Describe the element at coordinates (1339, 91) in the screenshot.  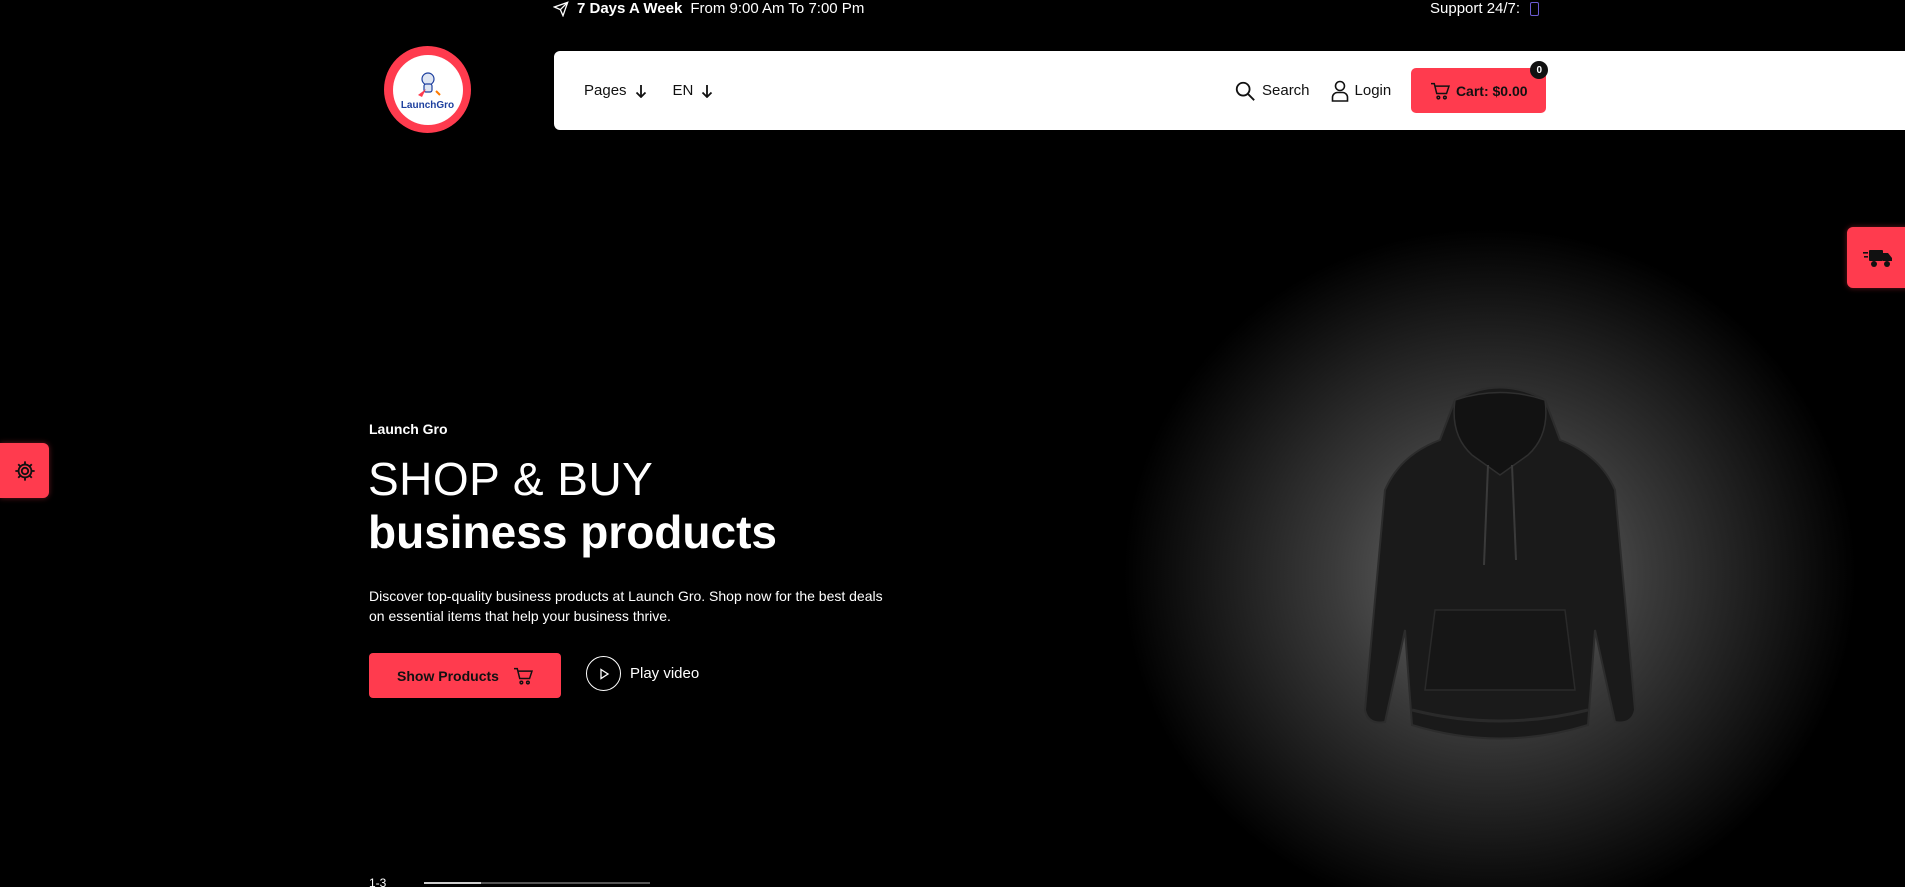
I see `user-icon` at that location.